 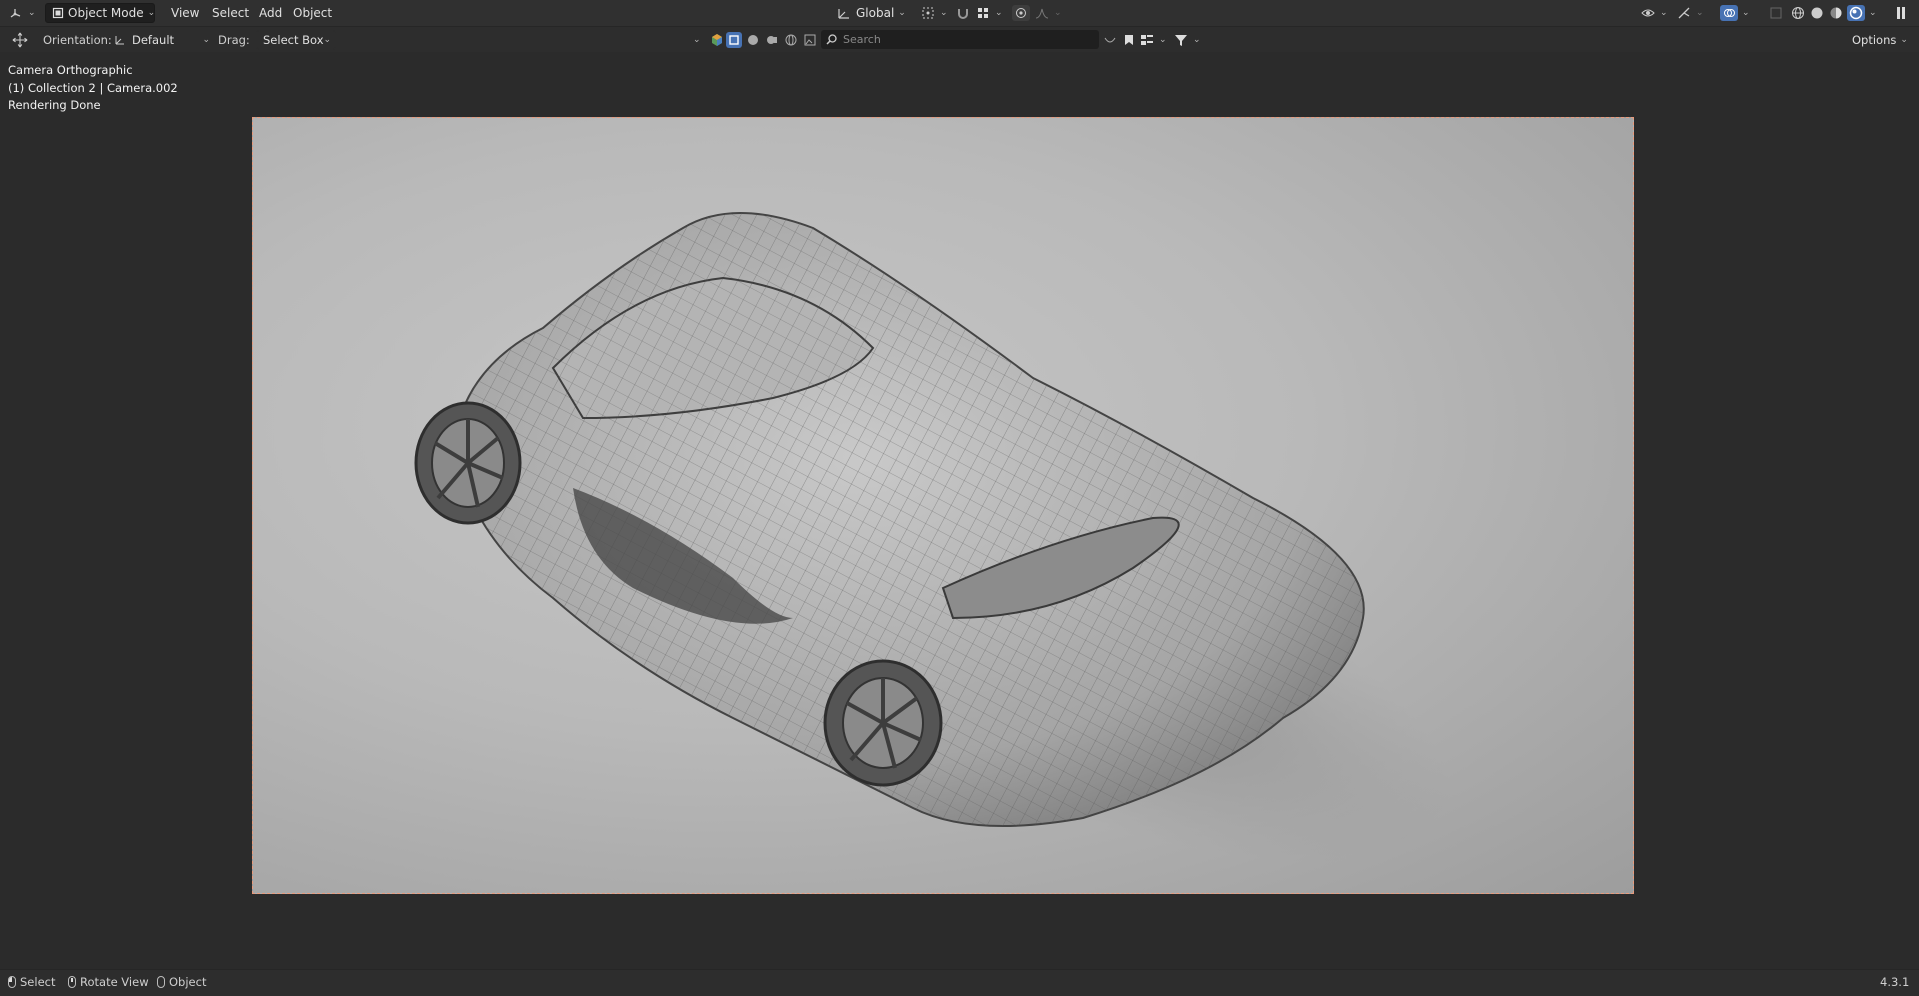 What do you see at coordinates (185, 13) in the screenshot?
I see `menu-view: View` at bounding box center [185, 13].